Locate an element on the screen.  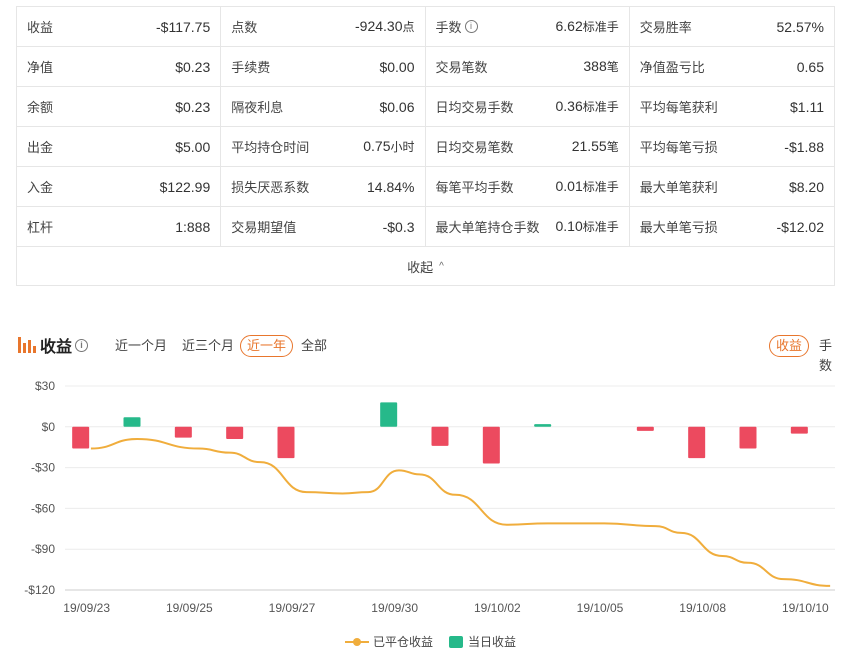
stats-row: 余额 $0.23 隔夜利息 $0.06 日均交易手数 0.36标准手 平均每笔获利 $1.11 is located at coordinates (425, 107).